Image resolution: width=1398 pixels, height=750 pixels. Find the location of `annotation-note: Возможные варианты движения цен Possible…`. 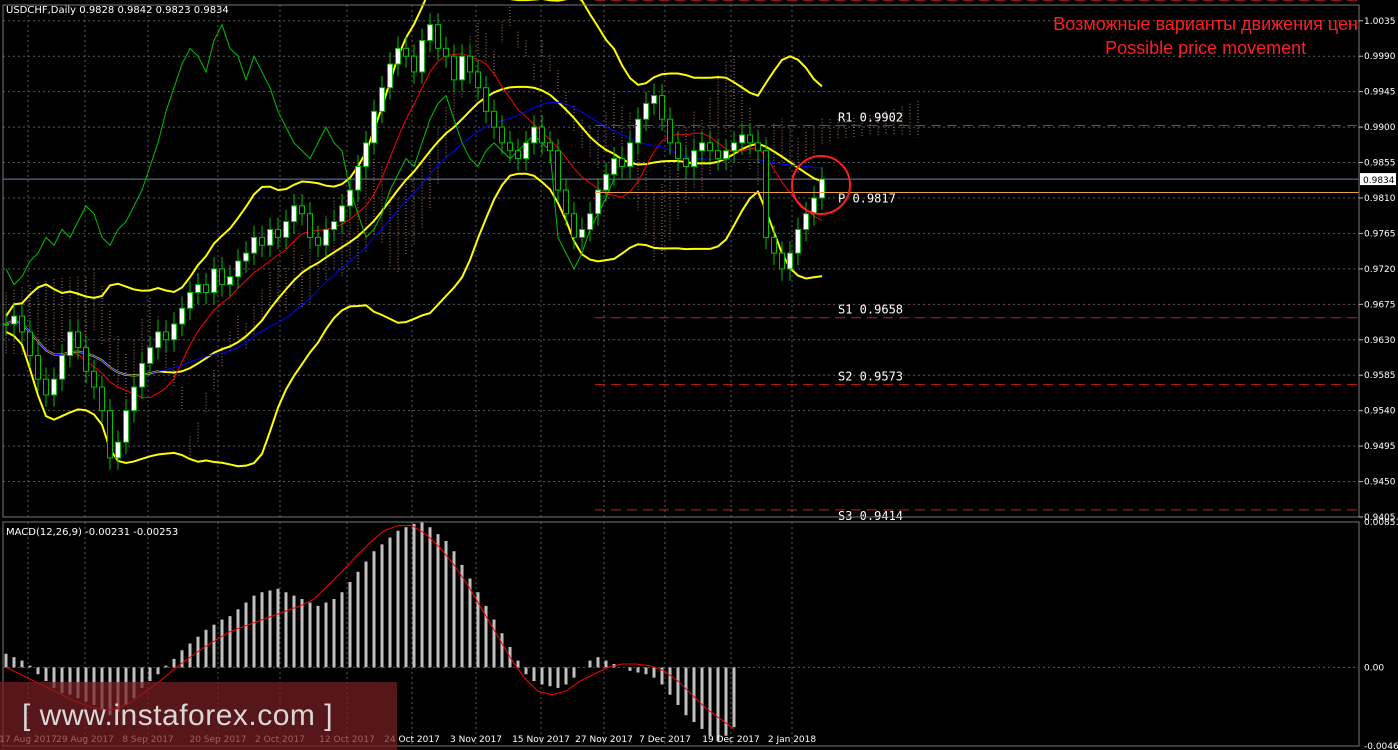

annotation-note: Возможные варианты движения цен Possible… is located at coordinates (1205, 36).